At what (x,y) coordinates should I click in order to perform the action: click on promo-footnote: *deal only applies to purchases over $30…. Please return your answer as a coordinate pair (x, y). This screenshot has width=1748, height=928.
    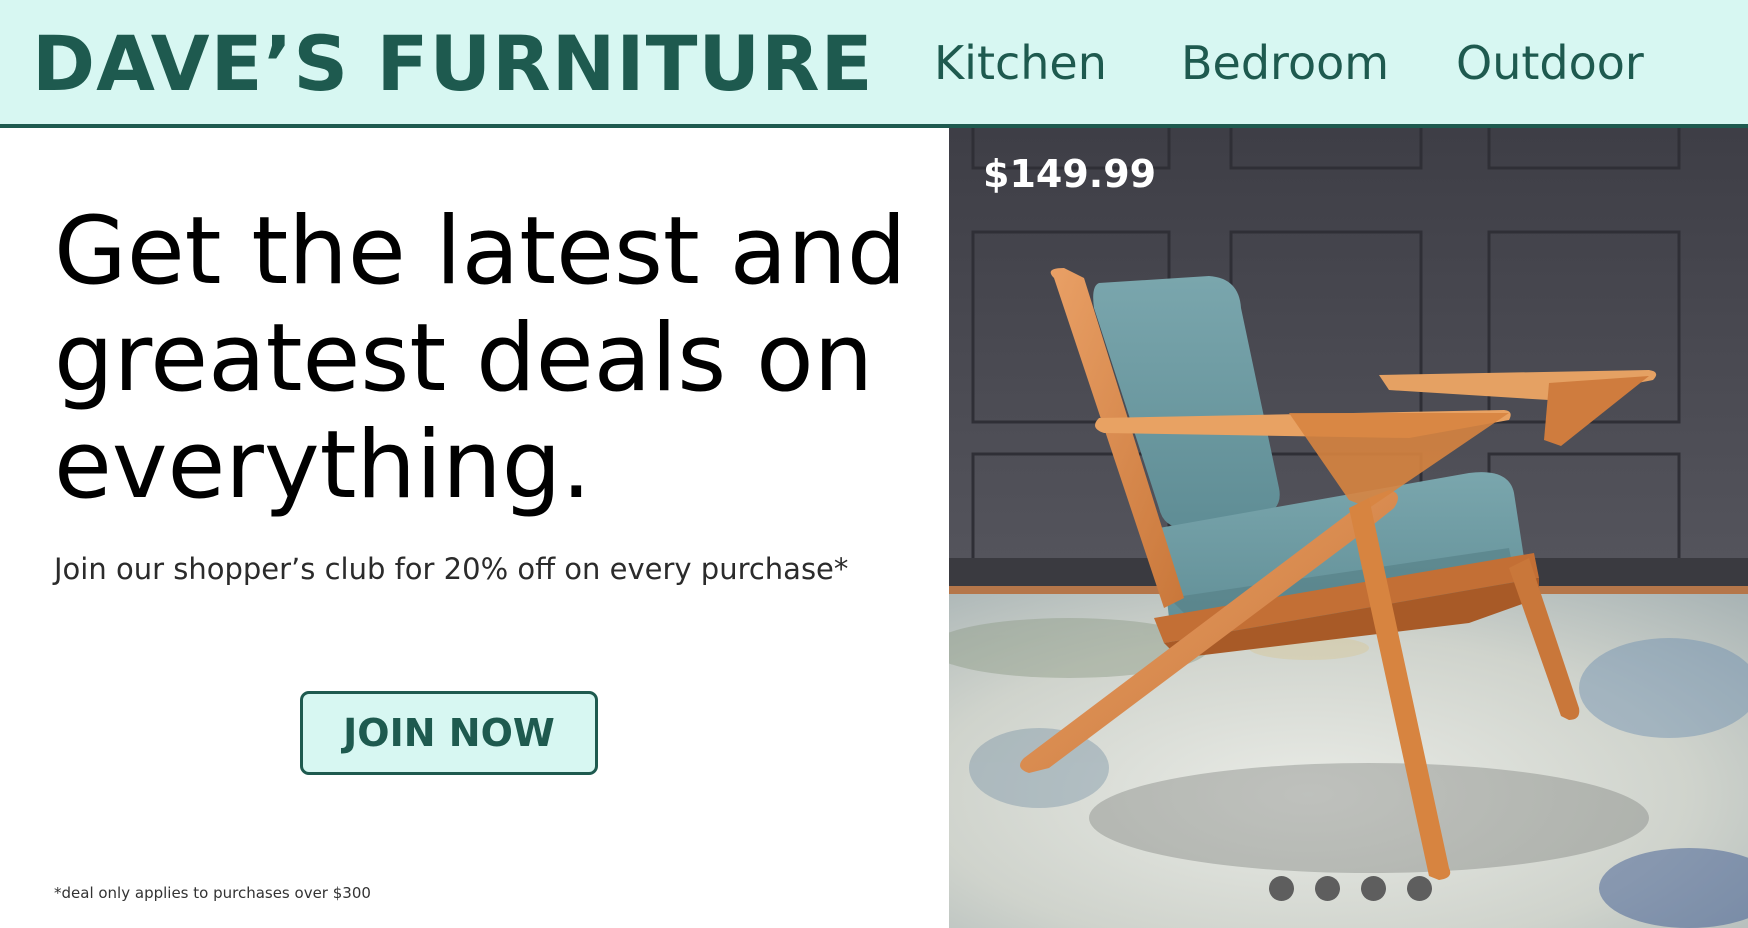
    Looking at the image, I should click on (212, 893).